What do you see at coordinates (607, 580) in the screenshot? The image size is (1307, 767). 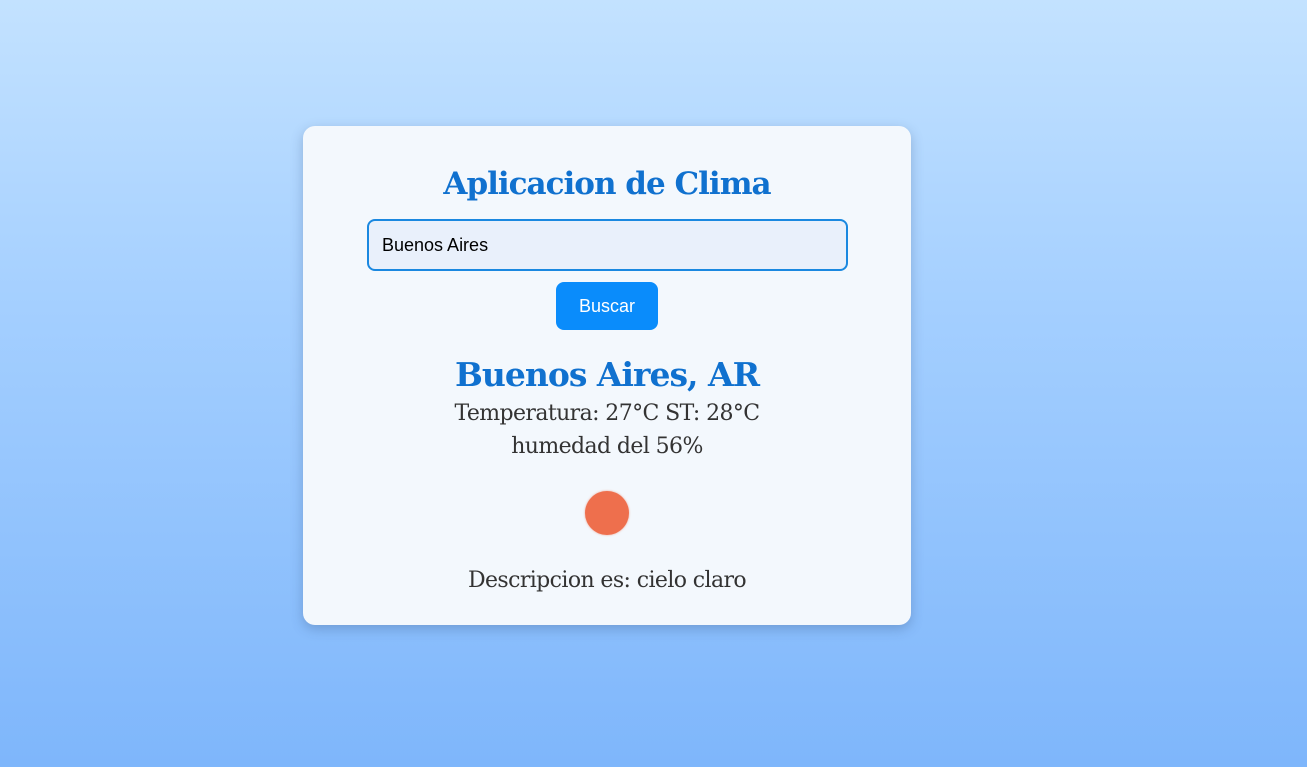 I see `description-text: Descripcion es: cielo claro` at bounding box center [607, 580].